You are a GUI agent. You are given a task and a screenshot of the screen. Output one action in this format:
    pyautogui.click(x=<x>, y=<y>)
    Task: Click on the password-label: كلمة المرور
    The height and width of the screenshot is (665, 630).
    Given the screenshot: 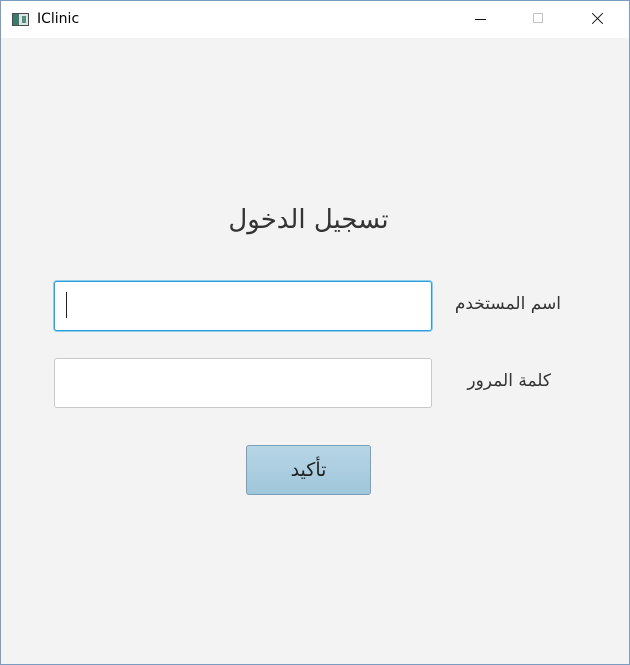 What is the action you would take?
    pyautogui.click(x=509, y=381)
    